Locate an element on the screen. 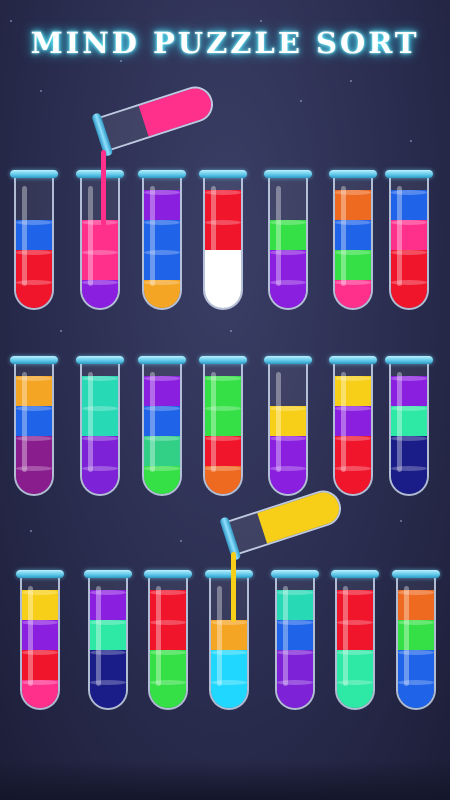 The width and height of the screenshot is (450, 800). pouring-tube-yellow is located at coordinates (282, 523).